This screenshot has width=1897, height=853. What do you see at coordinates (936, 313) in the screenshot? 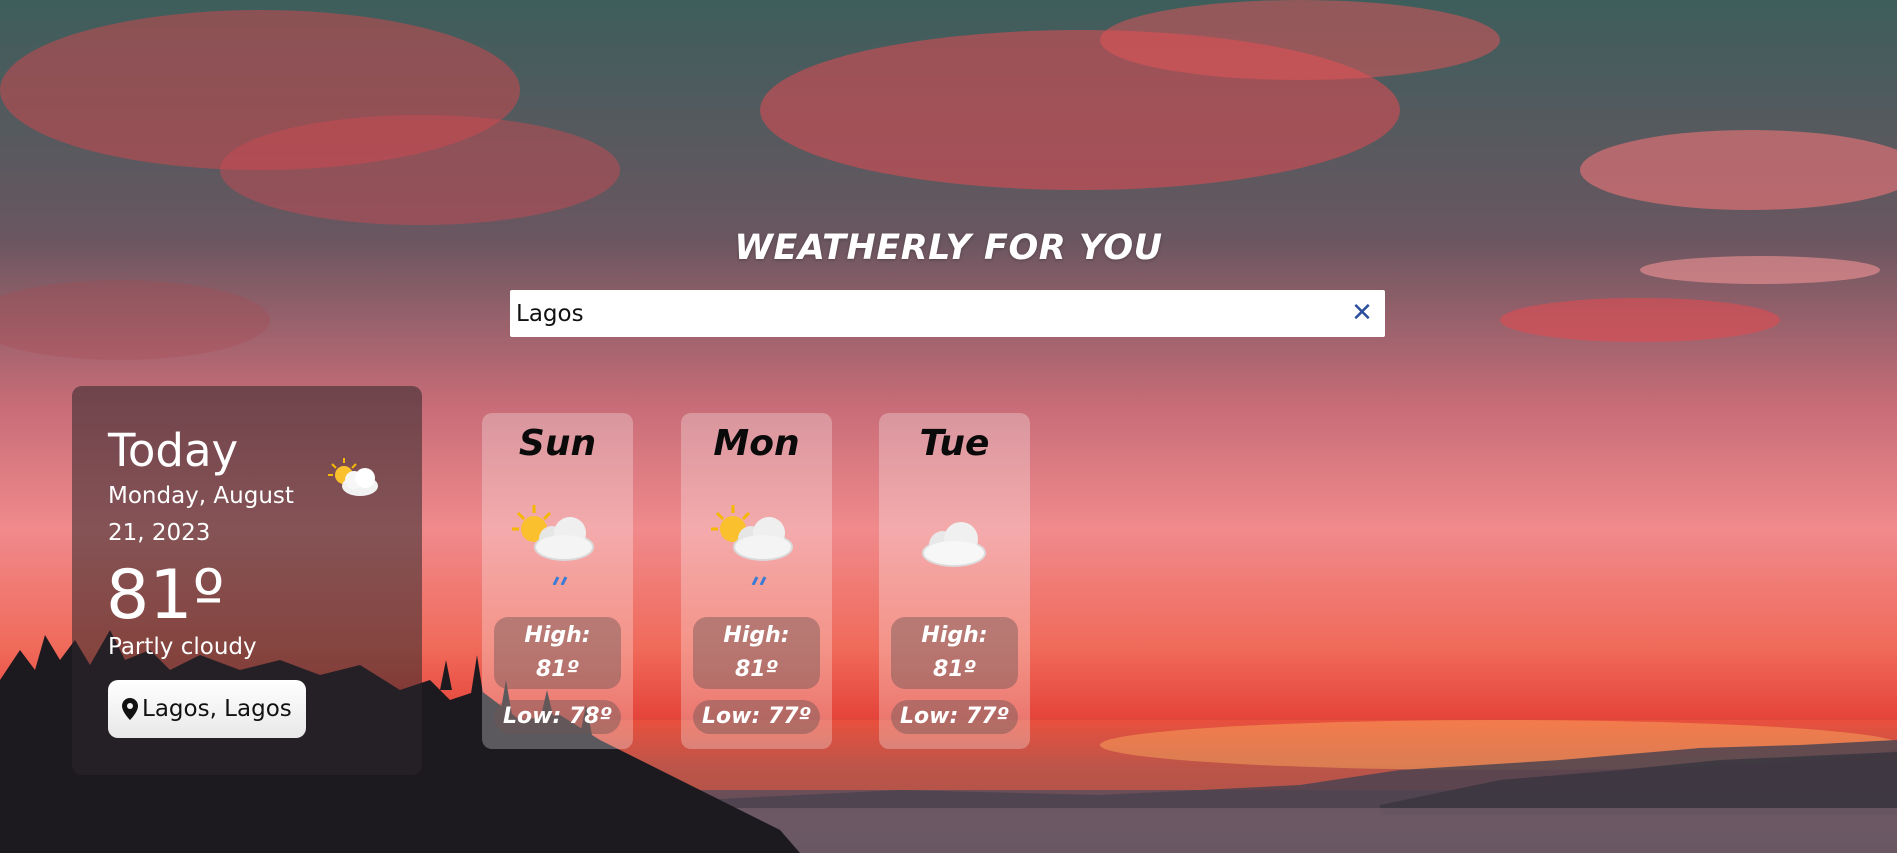
I see `search-input` at bounding box center [936, 313].